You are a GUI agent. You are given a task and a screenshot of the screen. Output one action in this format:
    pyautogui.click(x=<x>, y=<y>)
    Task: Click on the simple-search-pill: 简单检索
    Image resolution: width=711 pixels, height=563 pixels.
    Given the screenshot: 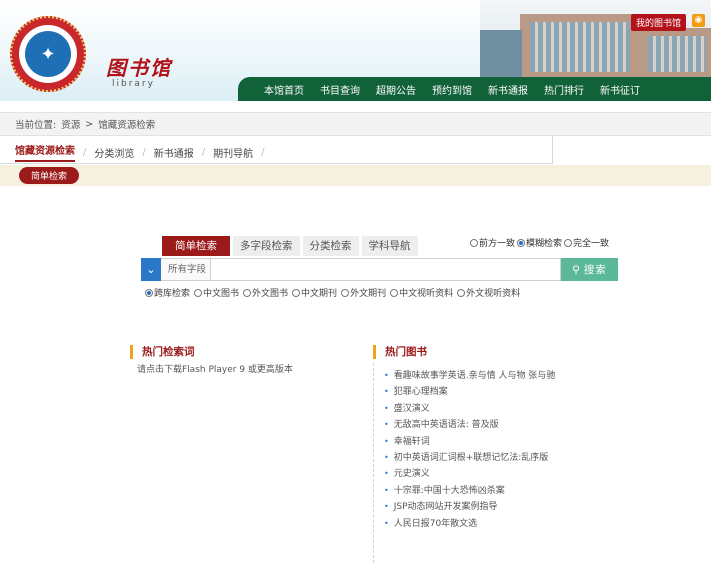 What is the action you would take?
    pyautogui.click(x=49, y=175)
    